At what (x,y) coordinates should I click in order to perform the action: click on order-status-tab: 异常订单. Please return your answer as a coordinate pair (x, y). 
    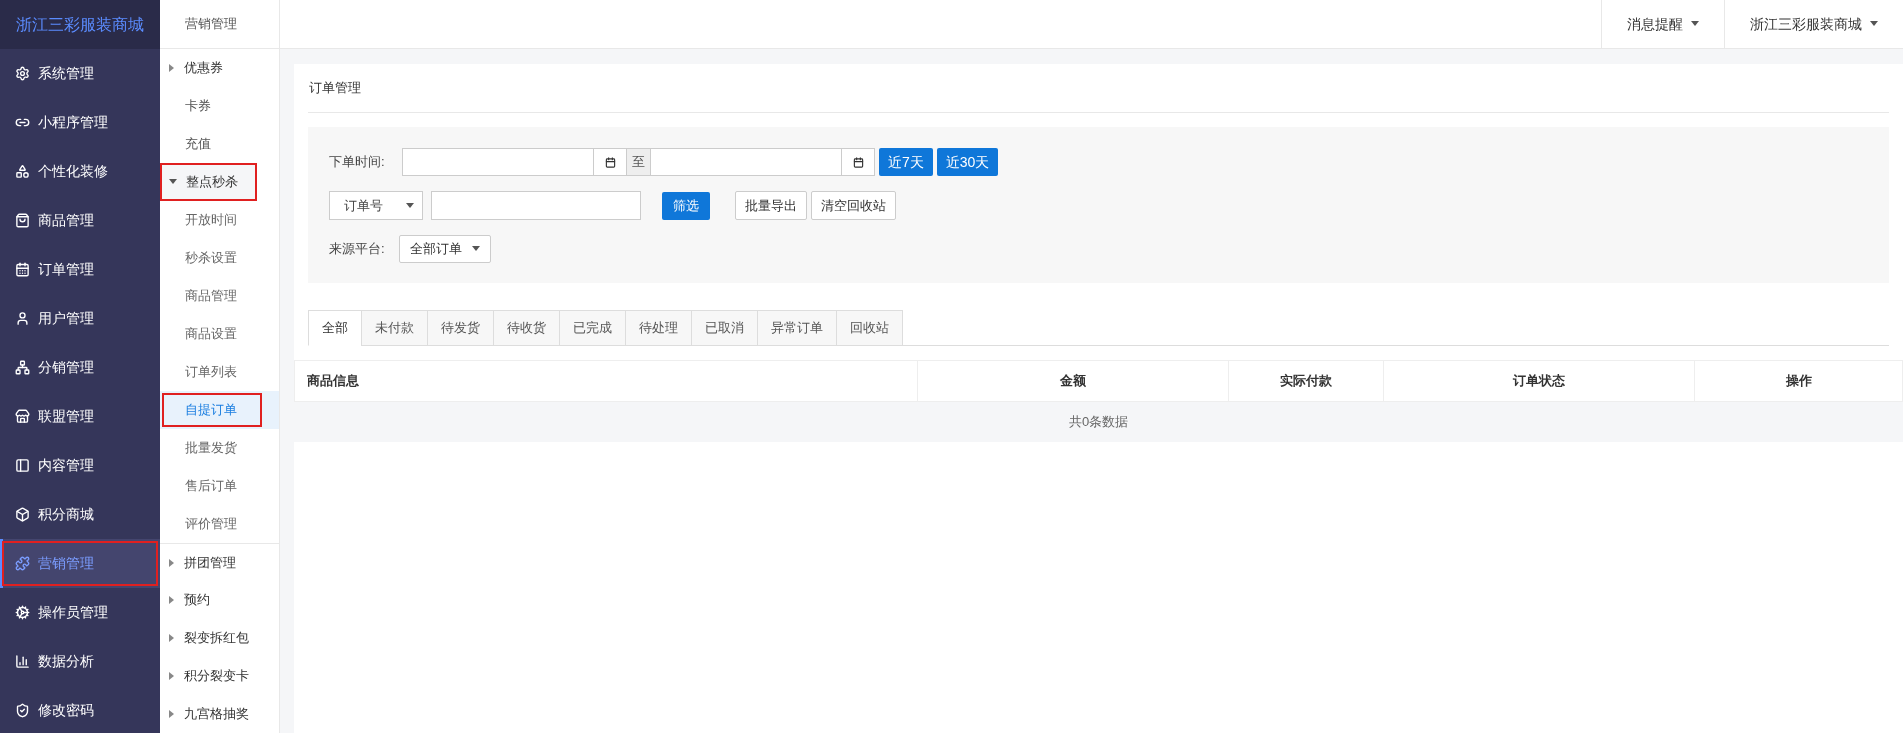
    Looking at the image, I should click on (797, 328).